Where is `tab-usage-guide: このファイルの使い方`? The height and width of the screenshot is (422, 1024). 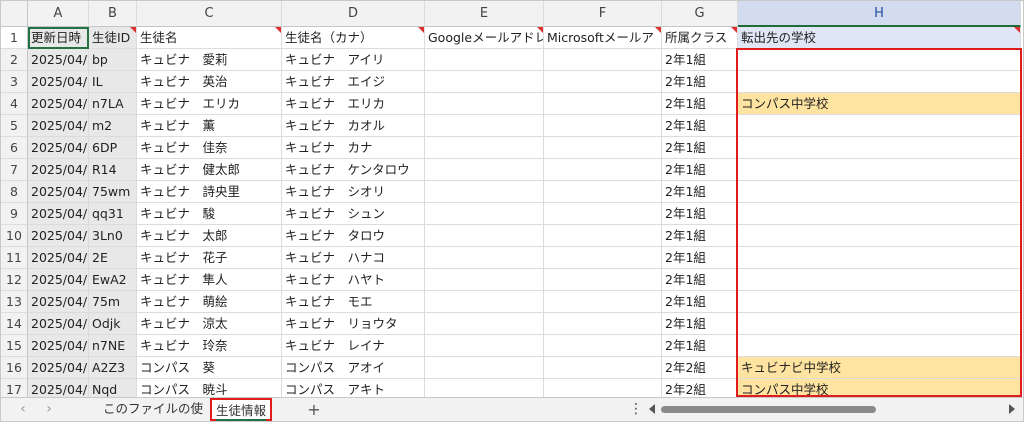
tab-usage-guide: このファイルの使い方 is located at coordinates (153, 409).